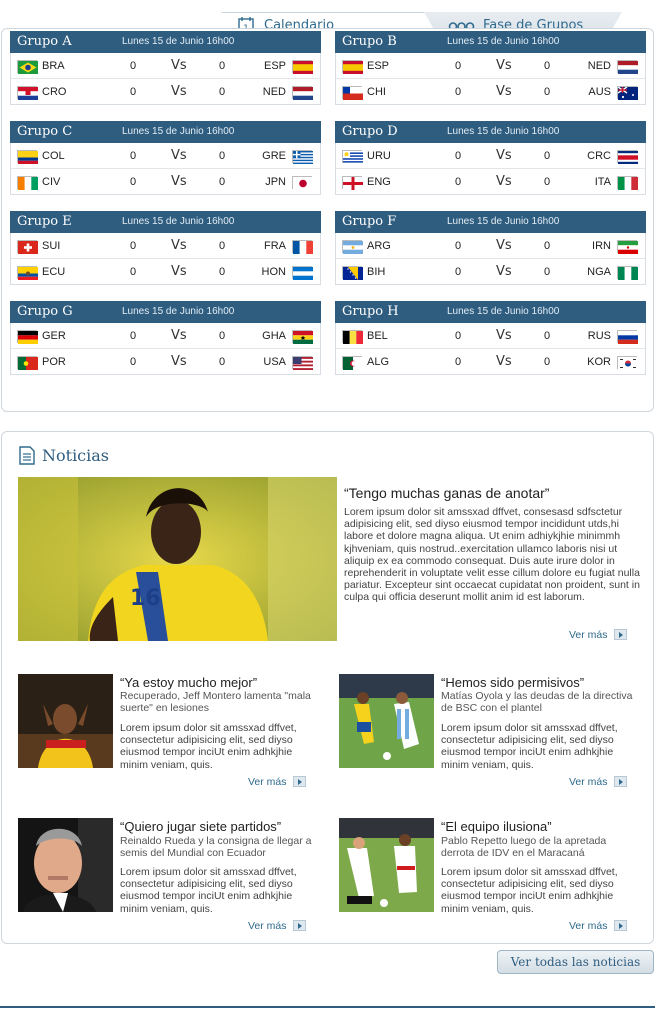 The height and width of the screenshot is (1009, 655). I want to click on group-name: Grupo E, so click(44, 221).